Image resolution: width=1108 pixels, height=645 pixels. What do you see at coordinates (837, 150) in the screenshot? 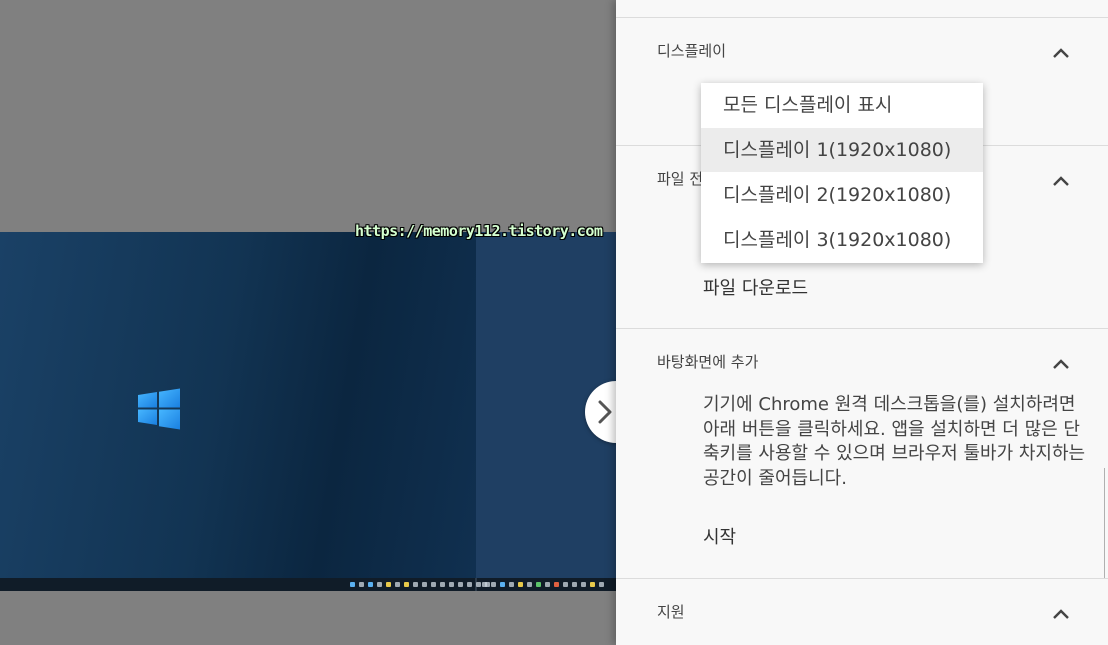
I see `option-label: 디스플레이 1(1920x1080)` at bounding box center [837, 150].